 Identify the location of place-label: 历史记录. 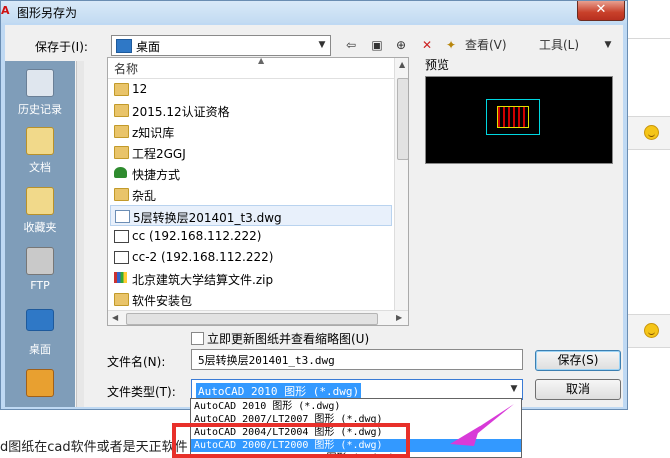
(40, 109).